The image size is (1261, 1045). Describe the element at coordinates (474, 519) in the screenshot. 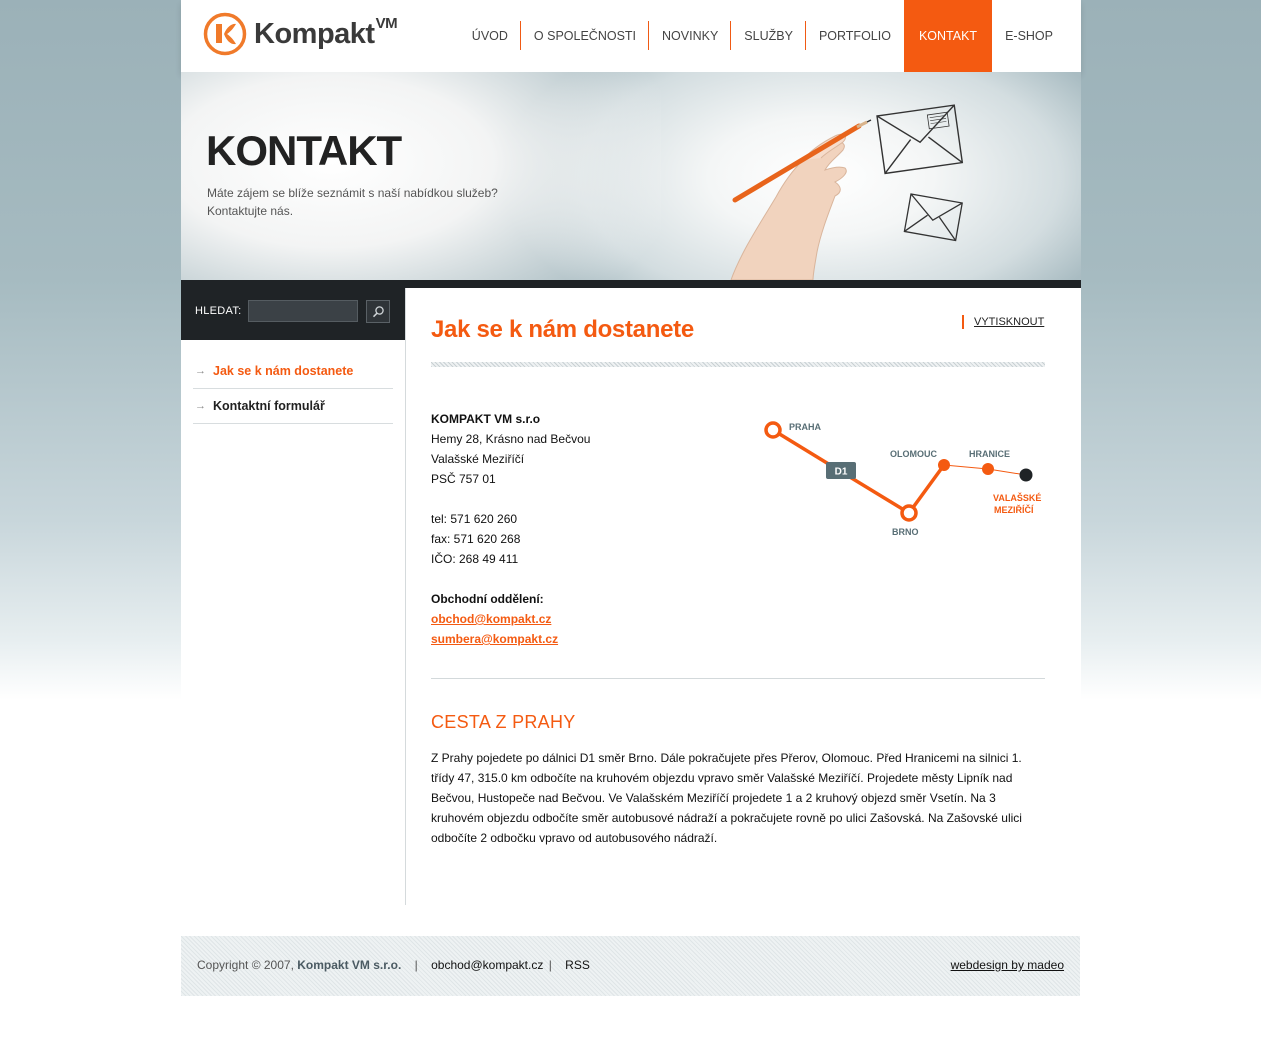

I see `phone: tel: 571 620 260` at that location.